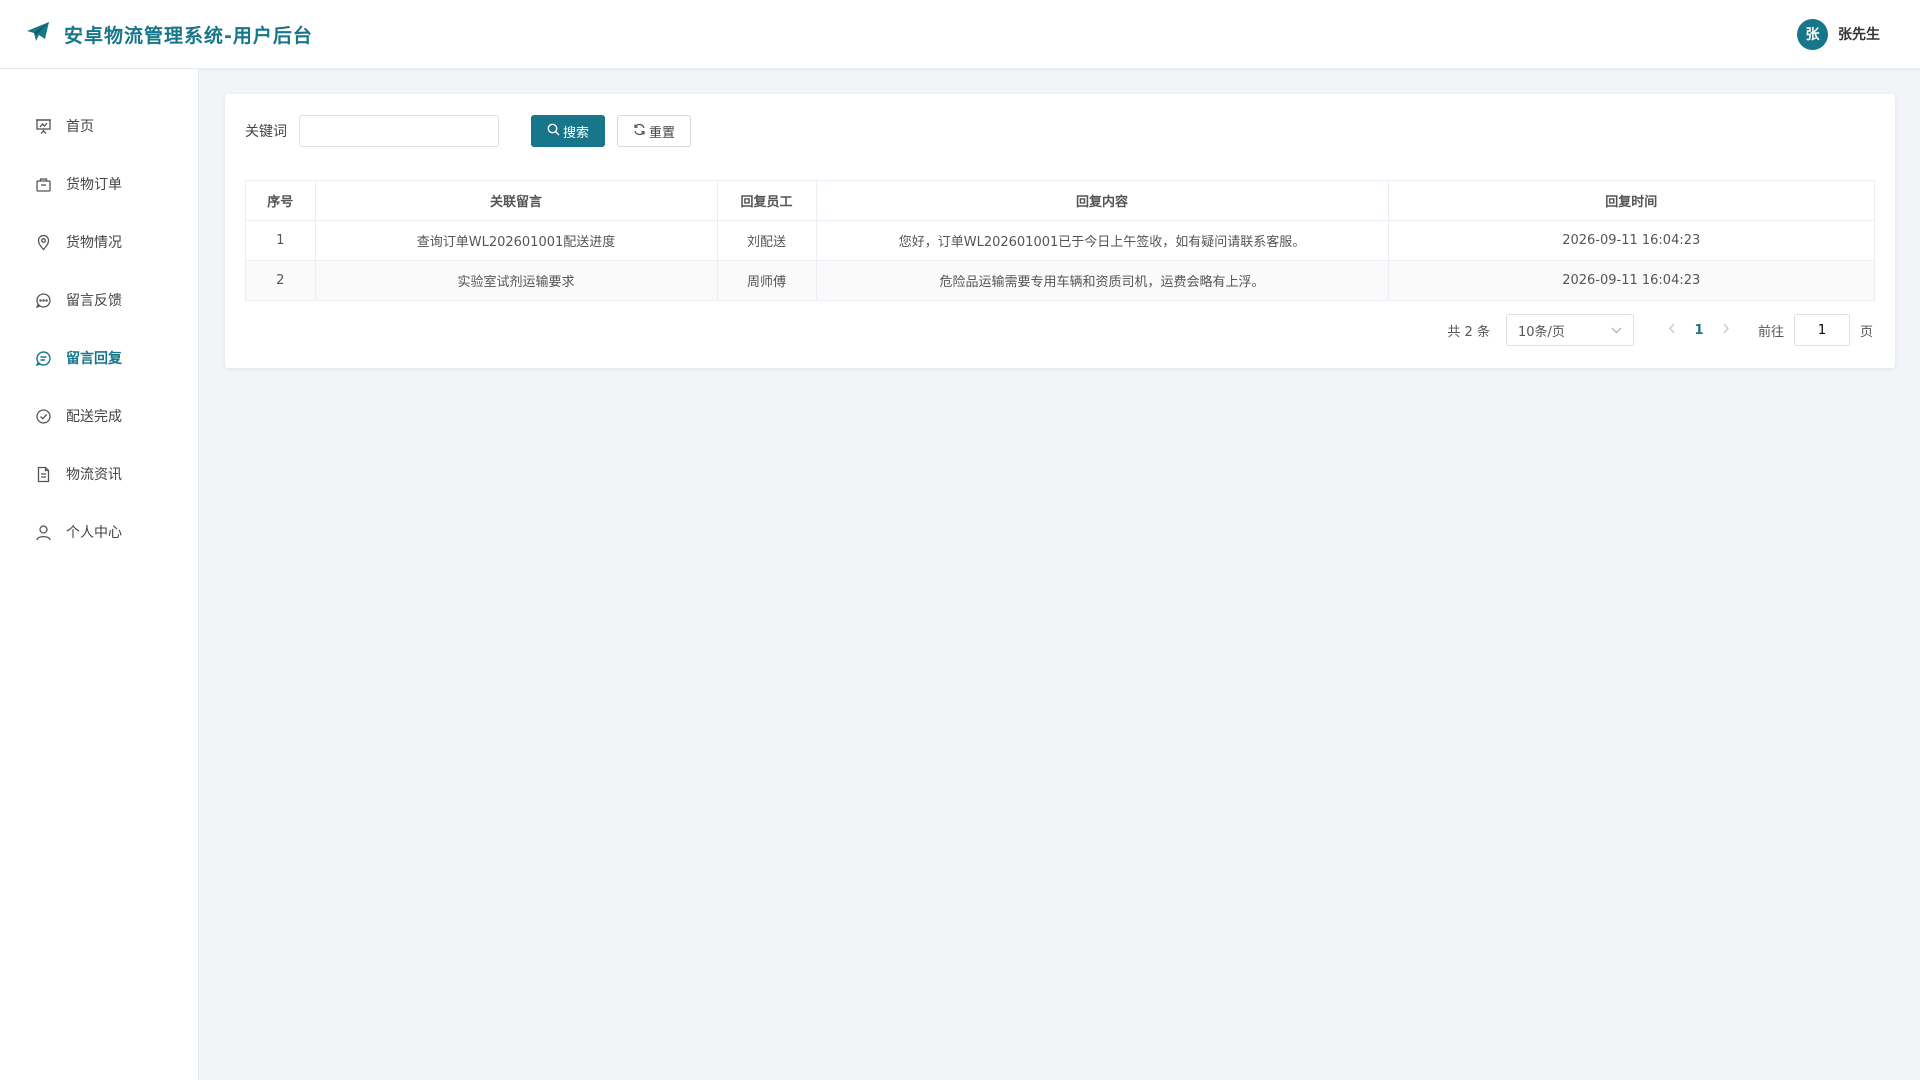 The image size is (1920, 1080). What do you see at coordinates (1866, 332) in the screenshot?
I see `page-suffix-label: 页` at bounding box center [1866, 332].